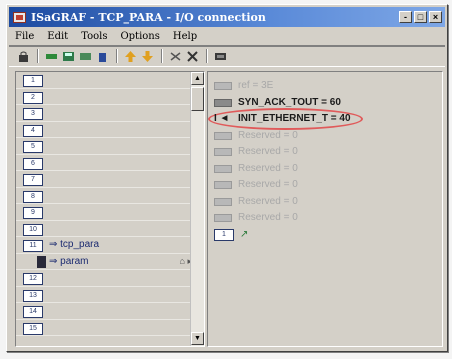 The height and width of the screenshot is (359, 452). Describe the element at coordinates (104, 179) in the screenshot. I see `slot-row: 7` at that location.